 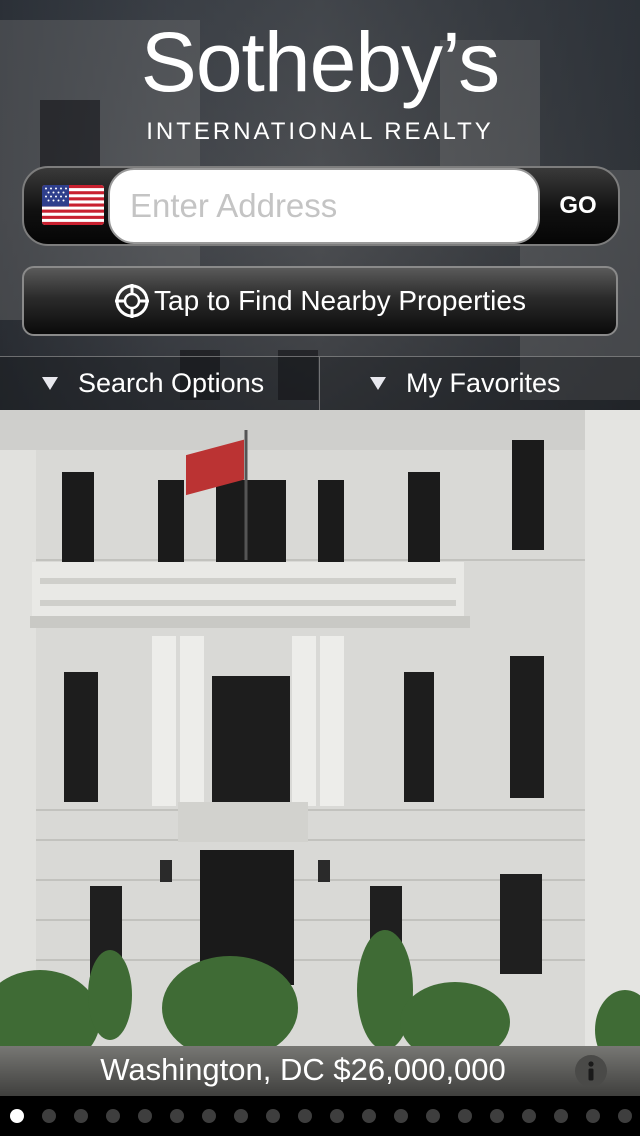 I want to click on tab-my-favorites-label: My Favorites, so click(x=483, y=383).